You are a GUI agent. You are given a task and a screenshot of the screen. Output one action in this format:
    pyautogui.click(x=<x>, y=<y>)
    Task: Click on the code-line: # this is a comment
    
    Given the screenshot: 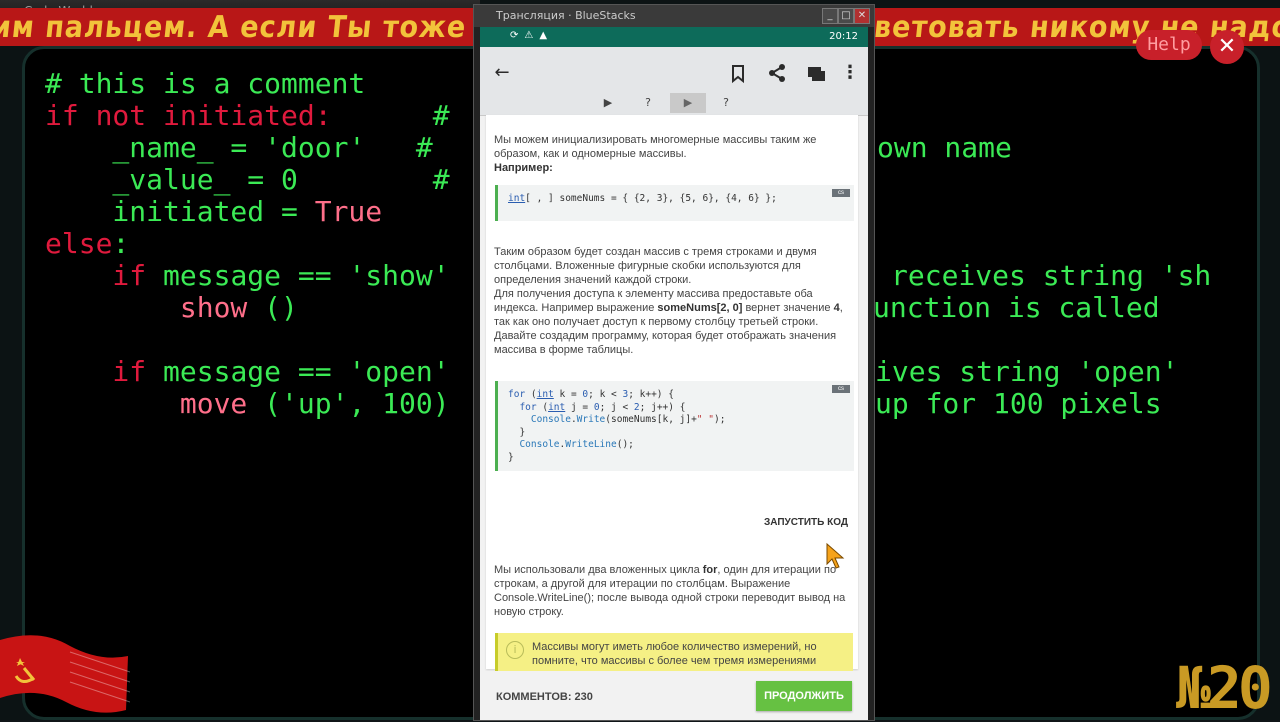 What is the action you would take?
    pyautogui.click(x=205, y=83)
    